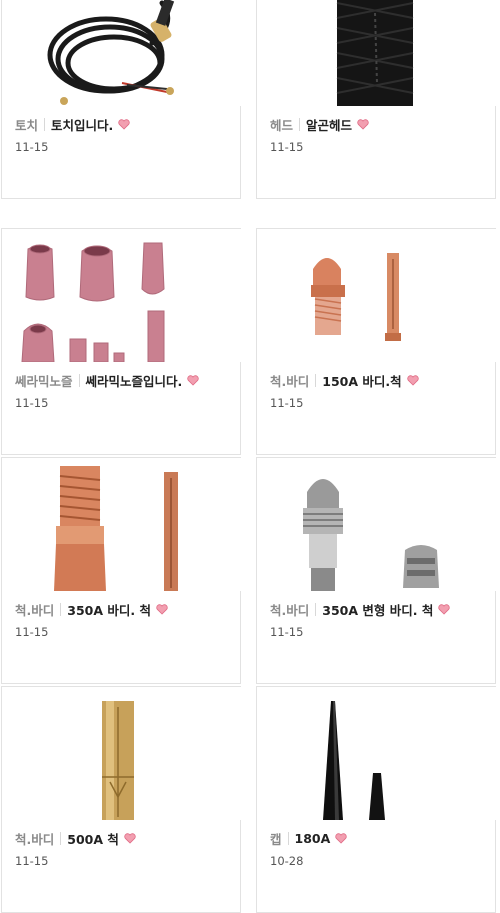  I want to click on product-meta: 척.바디 350A 바디. 척, so click(124, 609).